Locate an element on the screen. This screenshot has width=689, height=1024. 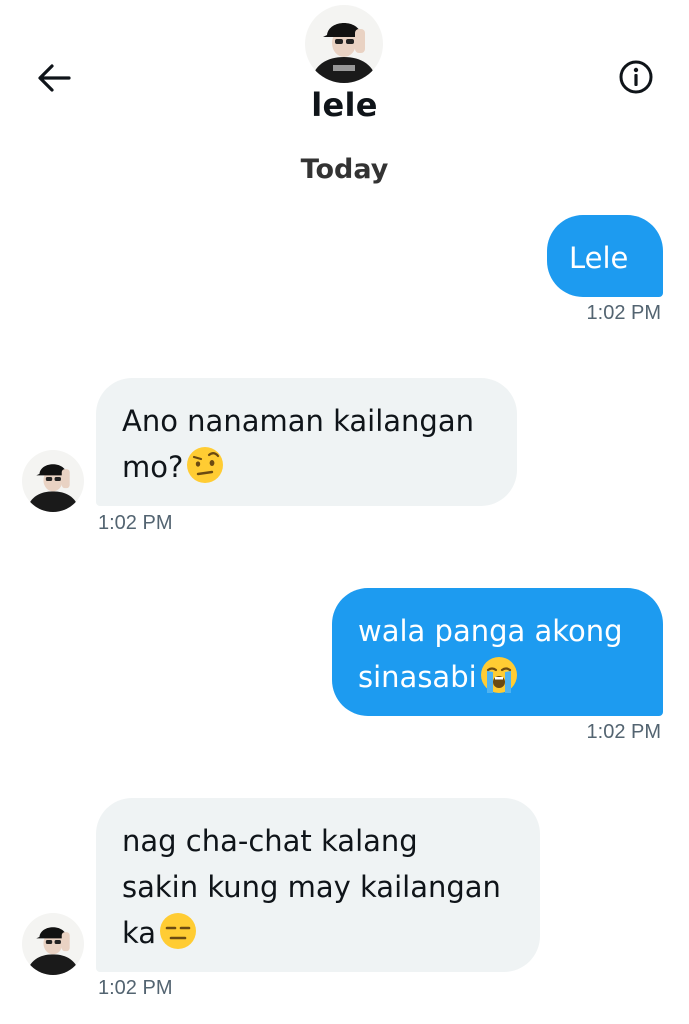
expressionless-face-icon is located at coordinates (178, 931).